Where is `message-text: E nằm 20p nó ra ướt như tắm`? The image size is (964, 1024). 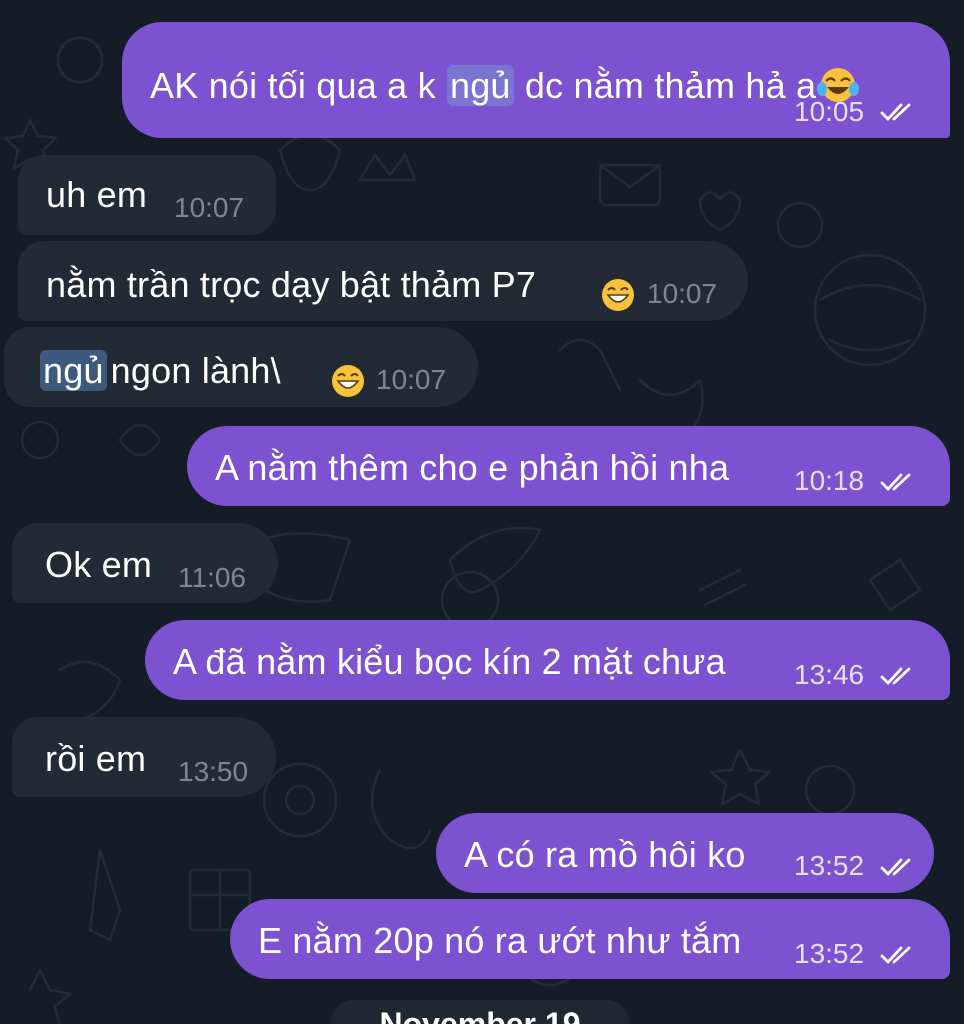
message-text: E nằm 20p nó ra ướt như tắm is located at coordinates (500, 940).